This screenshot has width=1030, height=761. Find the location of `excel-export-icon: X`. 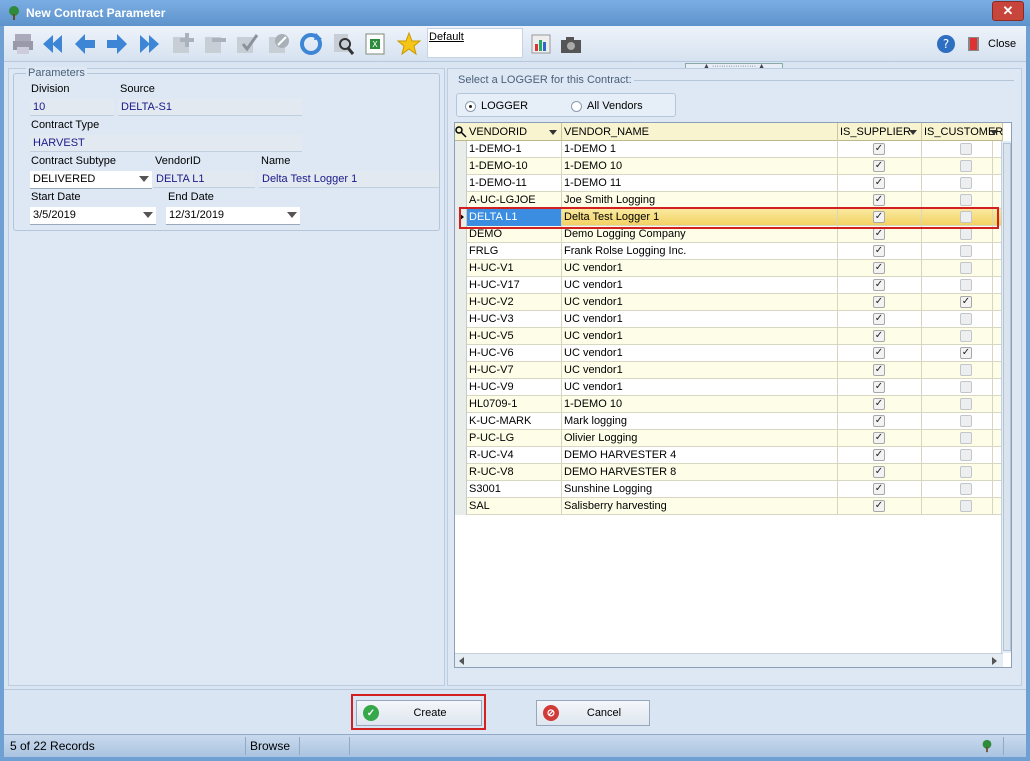

excel-export-icon: X is located at coordinates (375, 44).